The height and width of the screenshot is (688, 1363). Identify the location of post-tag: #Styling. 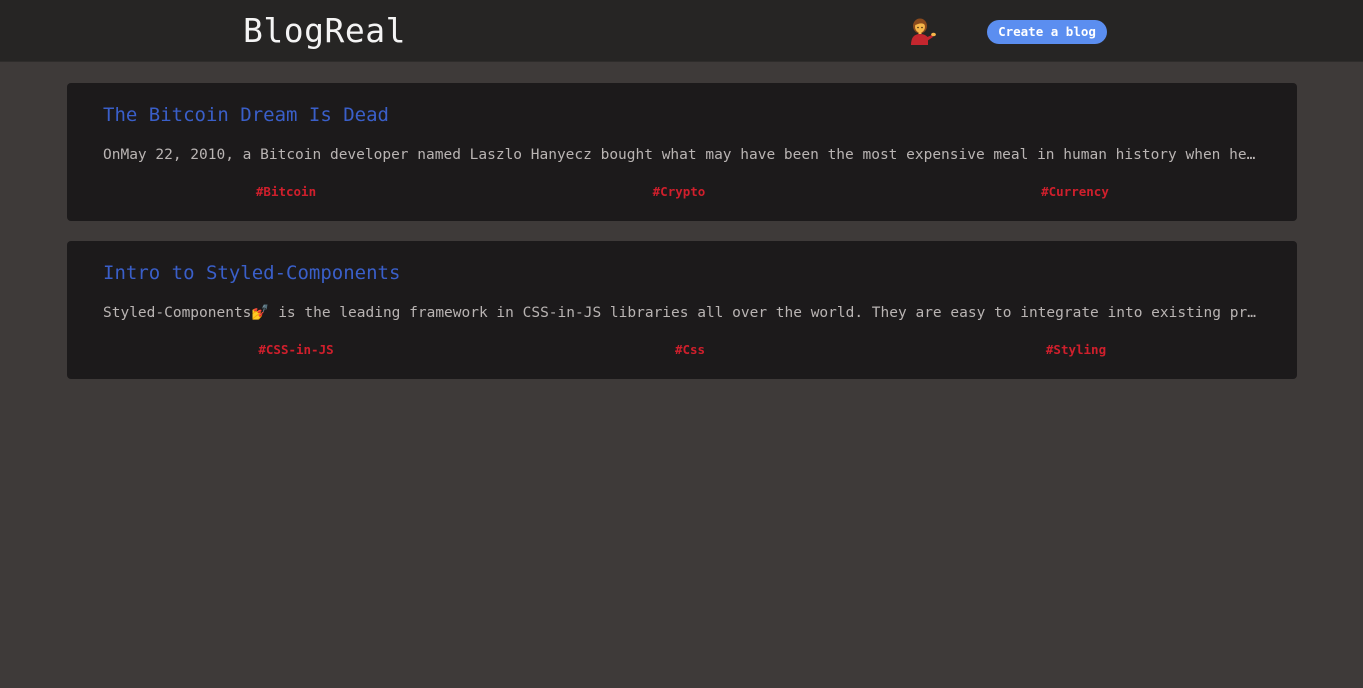
(1076, 350).